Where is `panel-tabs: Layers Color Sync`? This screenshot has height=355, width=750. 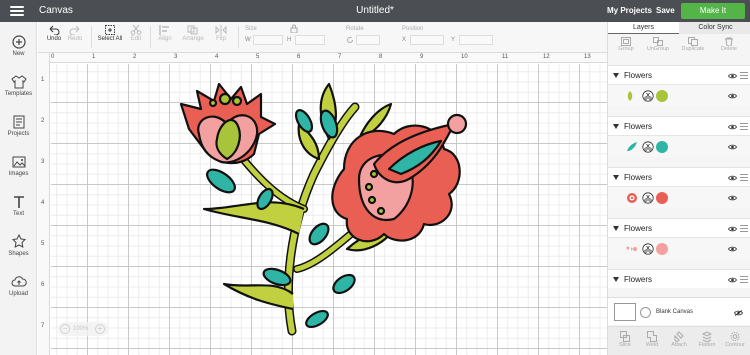
panel-tabs: Layers Color Sync is located at coordinates (679, 28).